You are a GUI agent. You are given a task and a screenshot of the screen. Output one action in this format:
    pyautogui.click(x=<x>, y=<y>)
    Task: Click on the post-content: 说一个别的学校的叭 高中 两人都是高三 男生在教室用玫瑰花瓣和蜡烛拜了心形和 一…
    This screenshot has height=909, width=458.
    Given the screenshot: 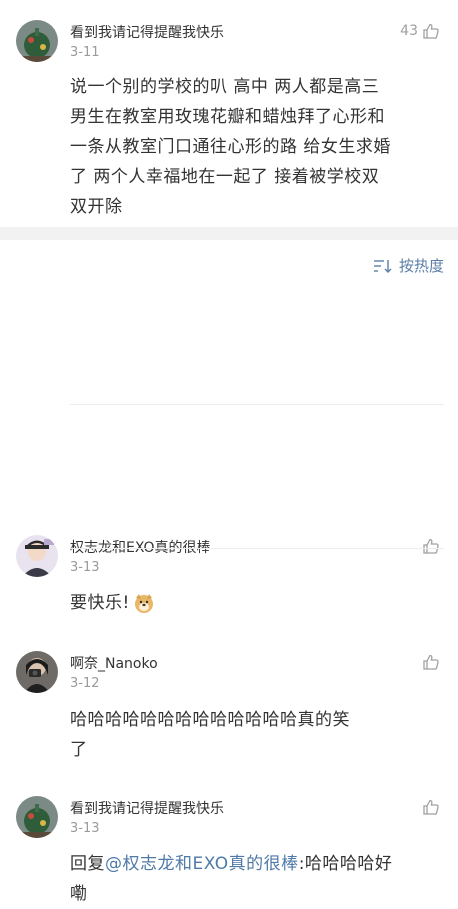 What is the action you would take?
    pyautogui.click(x=260, y=147)
    